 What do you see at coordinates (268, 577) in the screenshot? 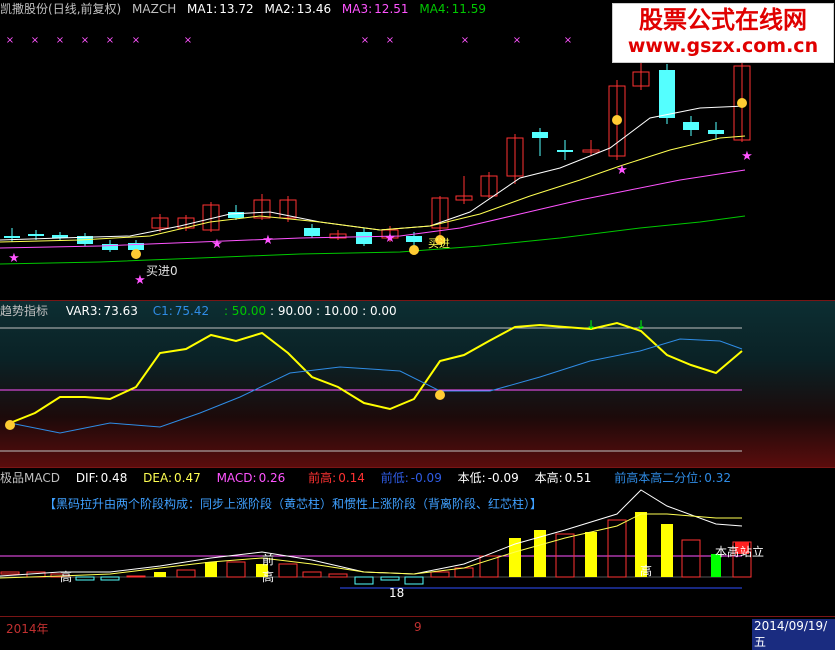
I see `tag-gao-2: 高` at bounding box center [268, 577].